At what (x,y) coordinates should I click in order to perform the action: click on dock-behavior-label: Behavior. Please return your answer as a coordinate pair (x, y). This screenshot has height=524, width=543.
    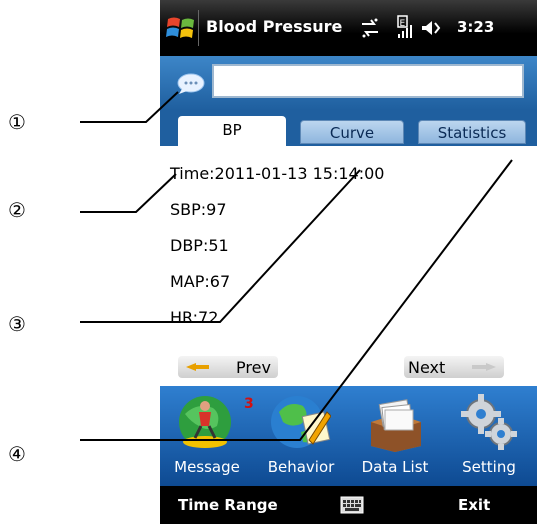
    Looking at the image, I should click on (301, 467).